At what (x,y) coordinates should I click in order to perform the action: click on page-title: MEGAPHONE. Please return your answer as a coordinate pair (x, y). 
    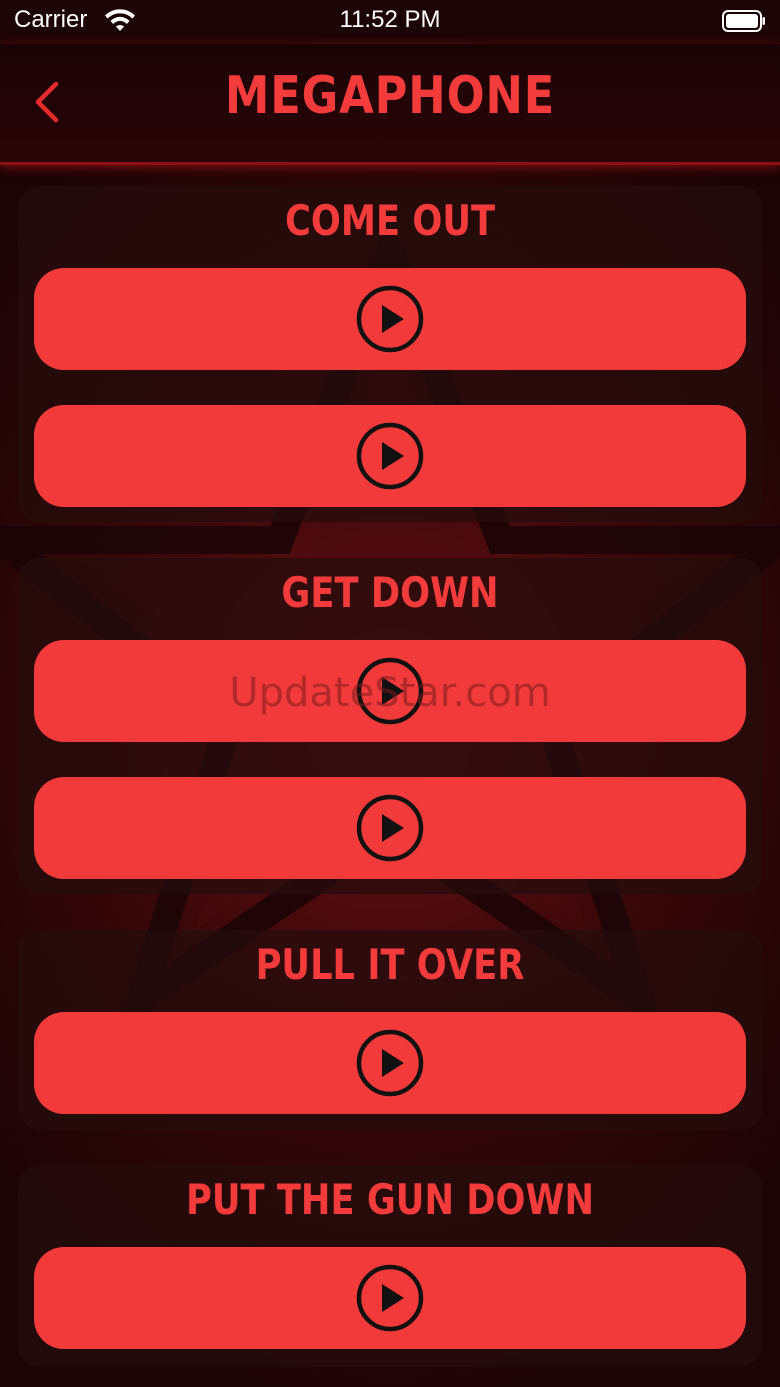
    Looking at the image, I should click on (390, 96).